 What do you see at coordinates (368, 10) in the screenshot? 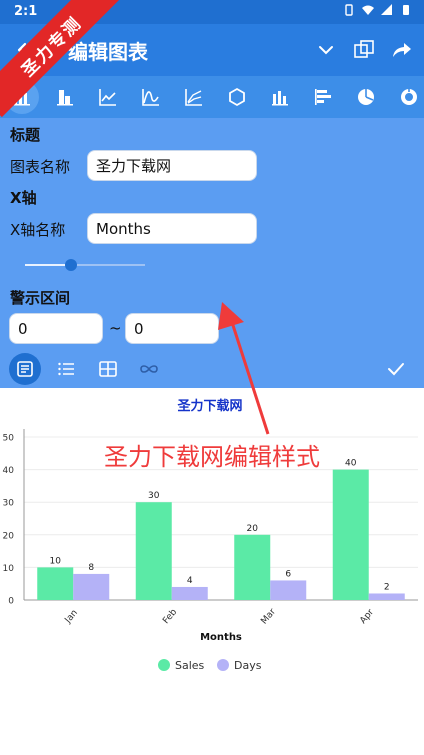
I see `wifi-icon` at bounding box center [368, 10].